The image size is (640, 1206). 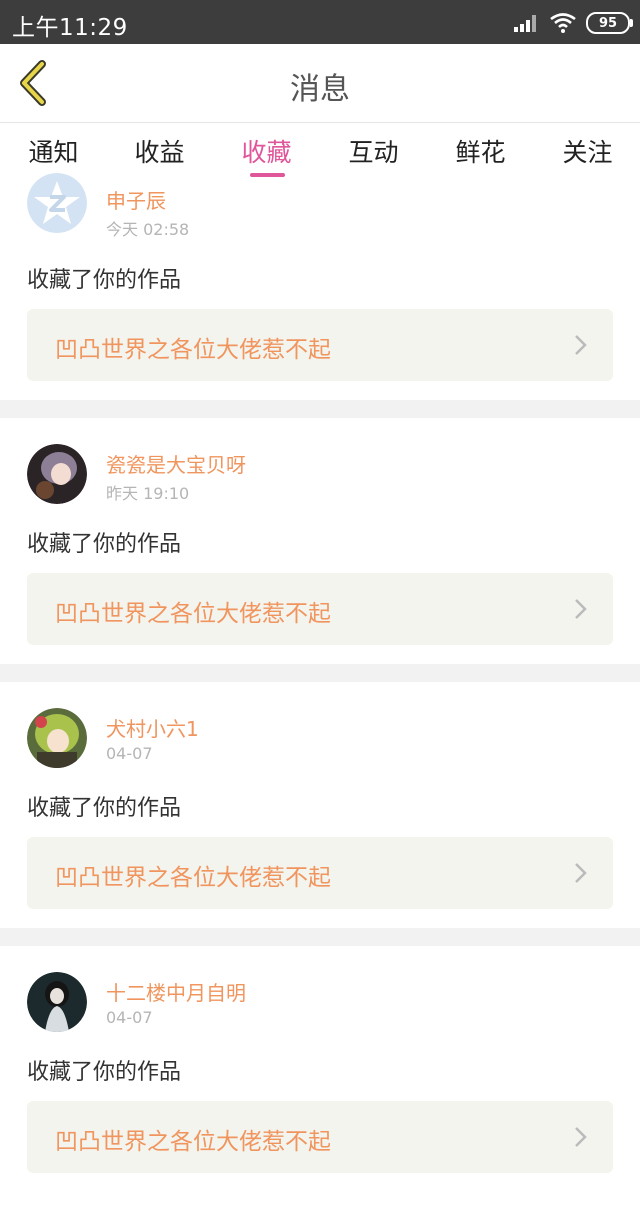 What do you see at coordinates (152, 727) in the screenshot?
I see `username: 犬村小六1` at bounding box center [152, 727].